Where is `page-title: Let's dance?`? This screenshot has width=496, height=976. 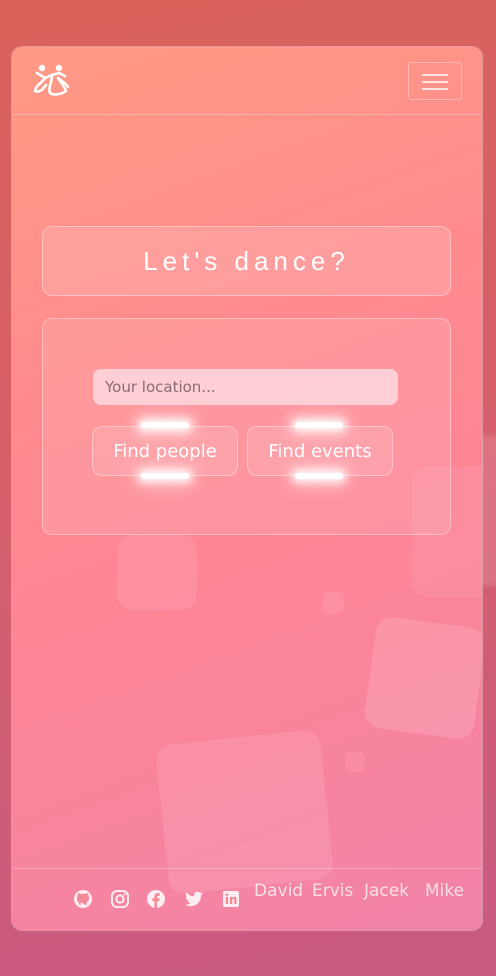 page-title: Let's dance? is located at coordinates (246, 260).